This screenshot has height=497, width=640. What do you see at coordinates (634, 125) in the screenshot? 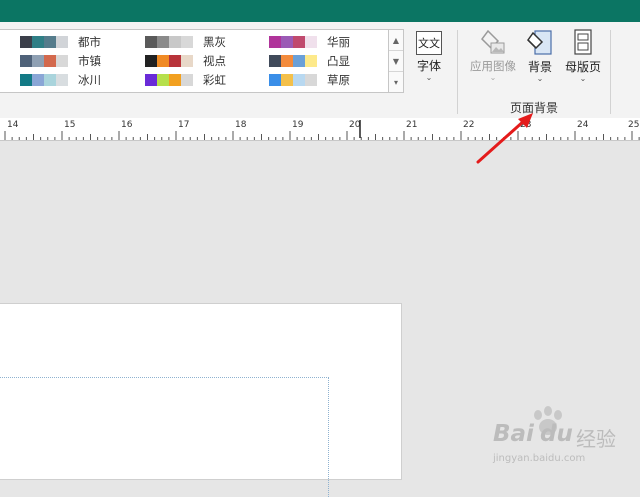
I see `ruler-label: 25` at bounding box center [634, 125].